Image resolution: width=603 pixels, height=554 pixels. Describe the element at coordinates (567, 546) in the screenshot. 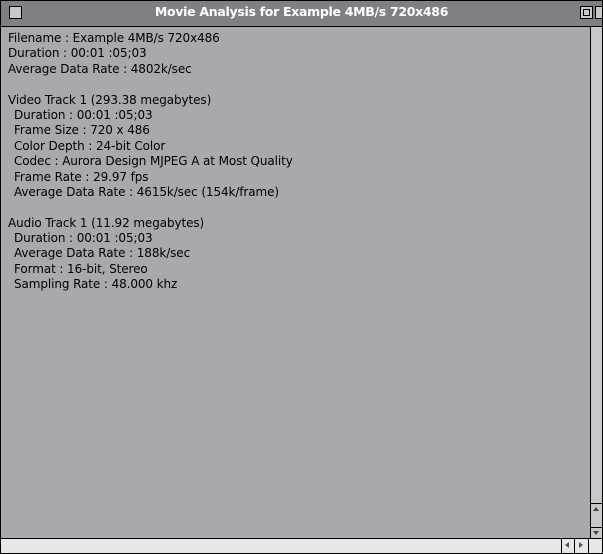

I see `scroll-left-arrow-icon` at that location.